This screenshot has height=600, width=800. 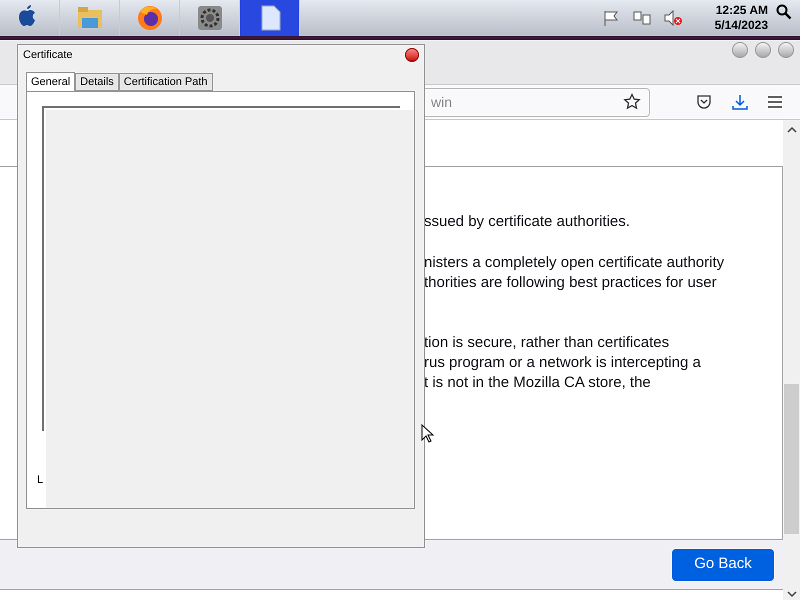 I want to click on clock-time: 12:25 AM, so click(x=742, y=10).